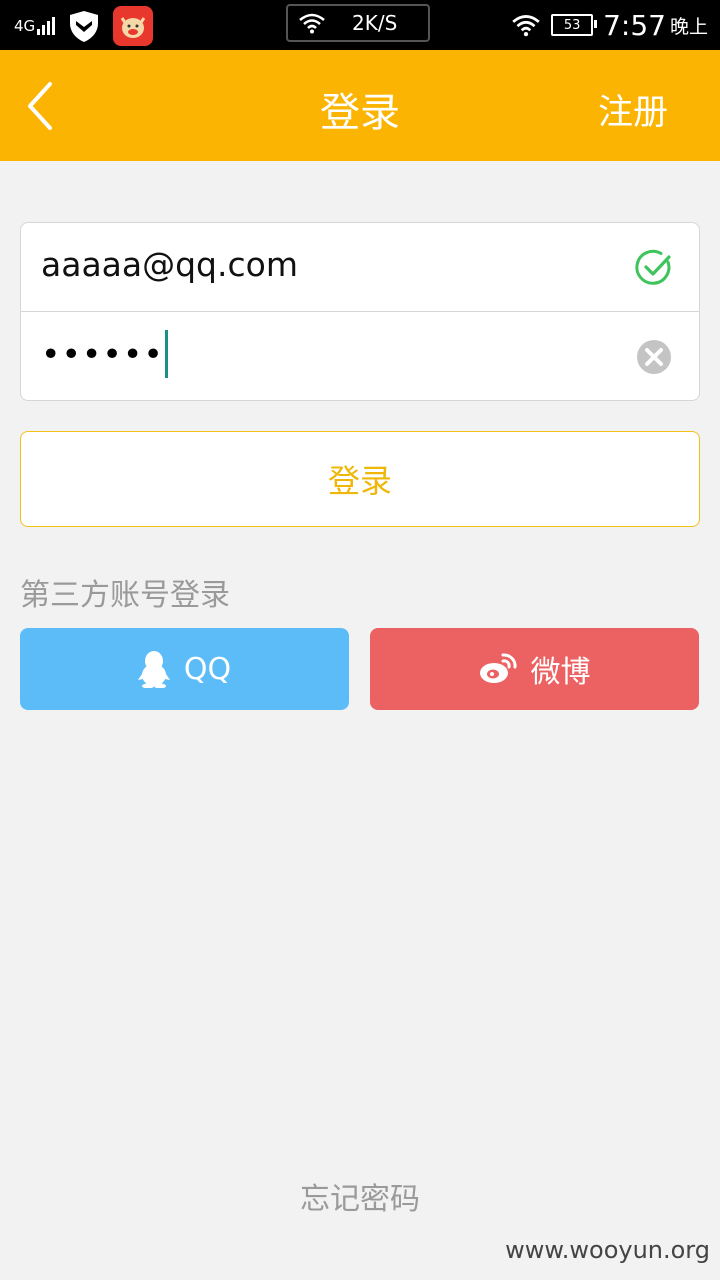  I want to click on security-shield-icon, so click(84, 26).